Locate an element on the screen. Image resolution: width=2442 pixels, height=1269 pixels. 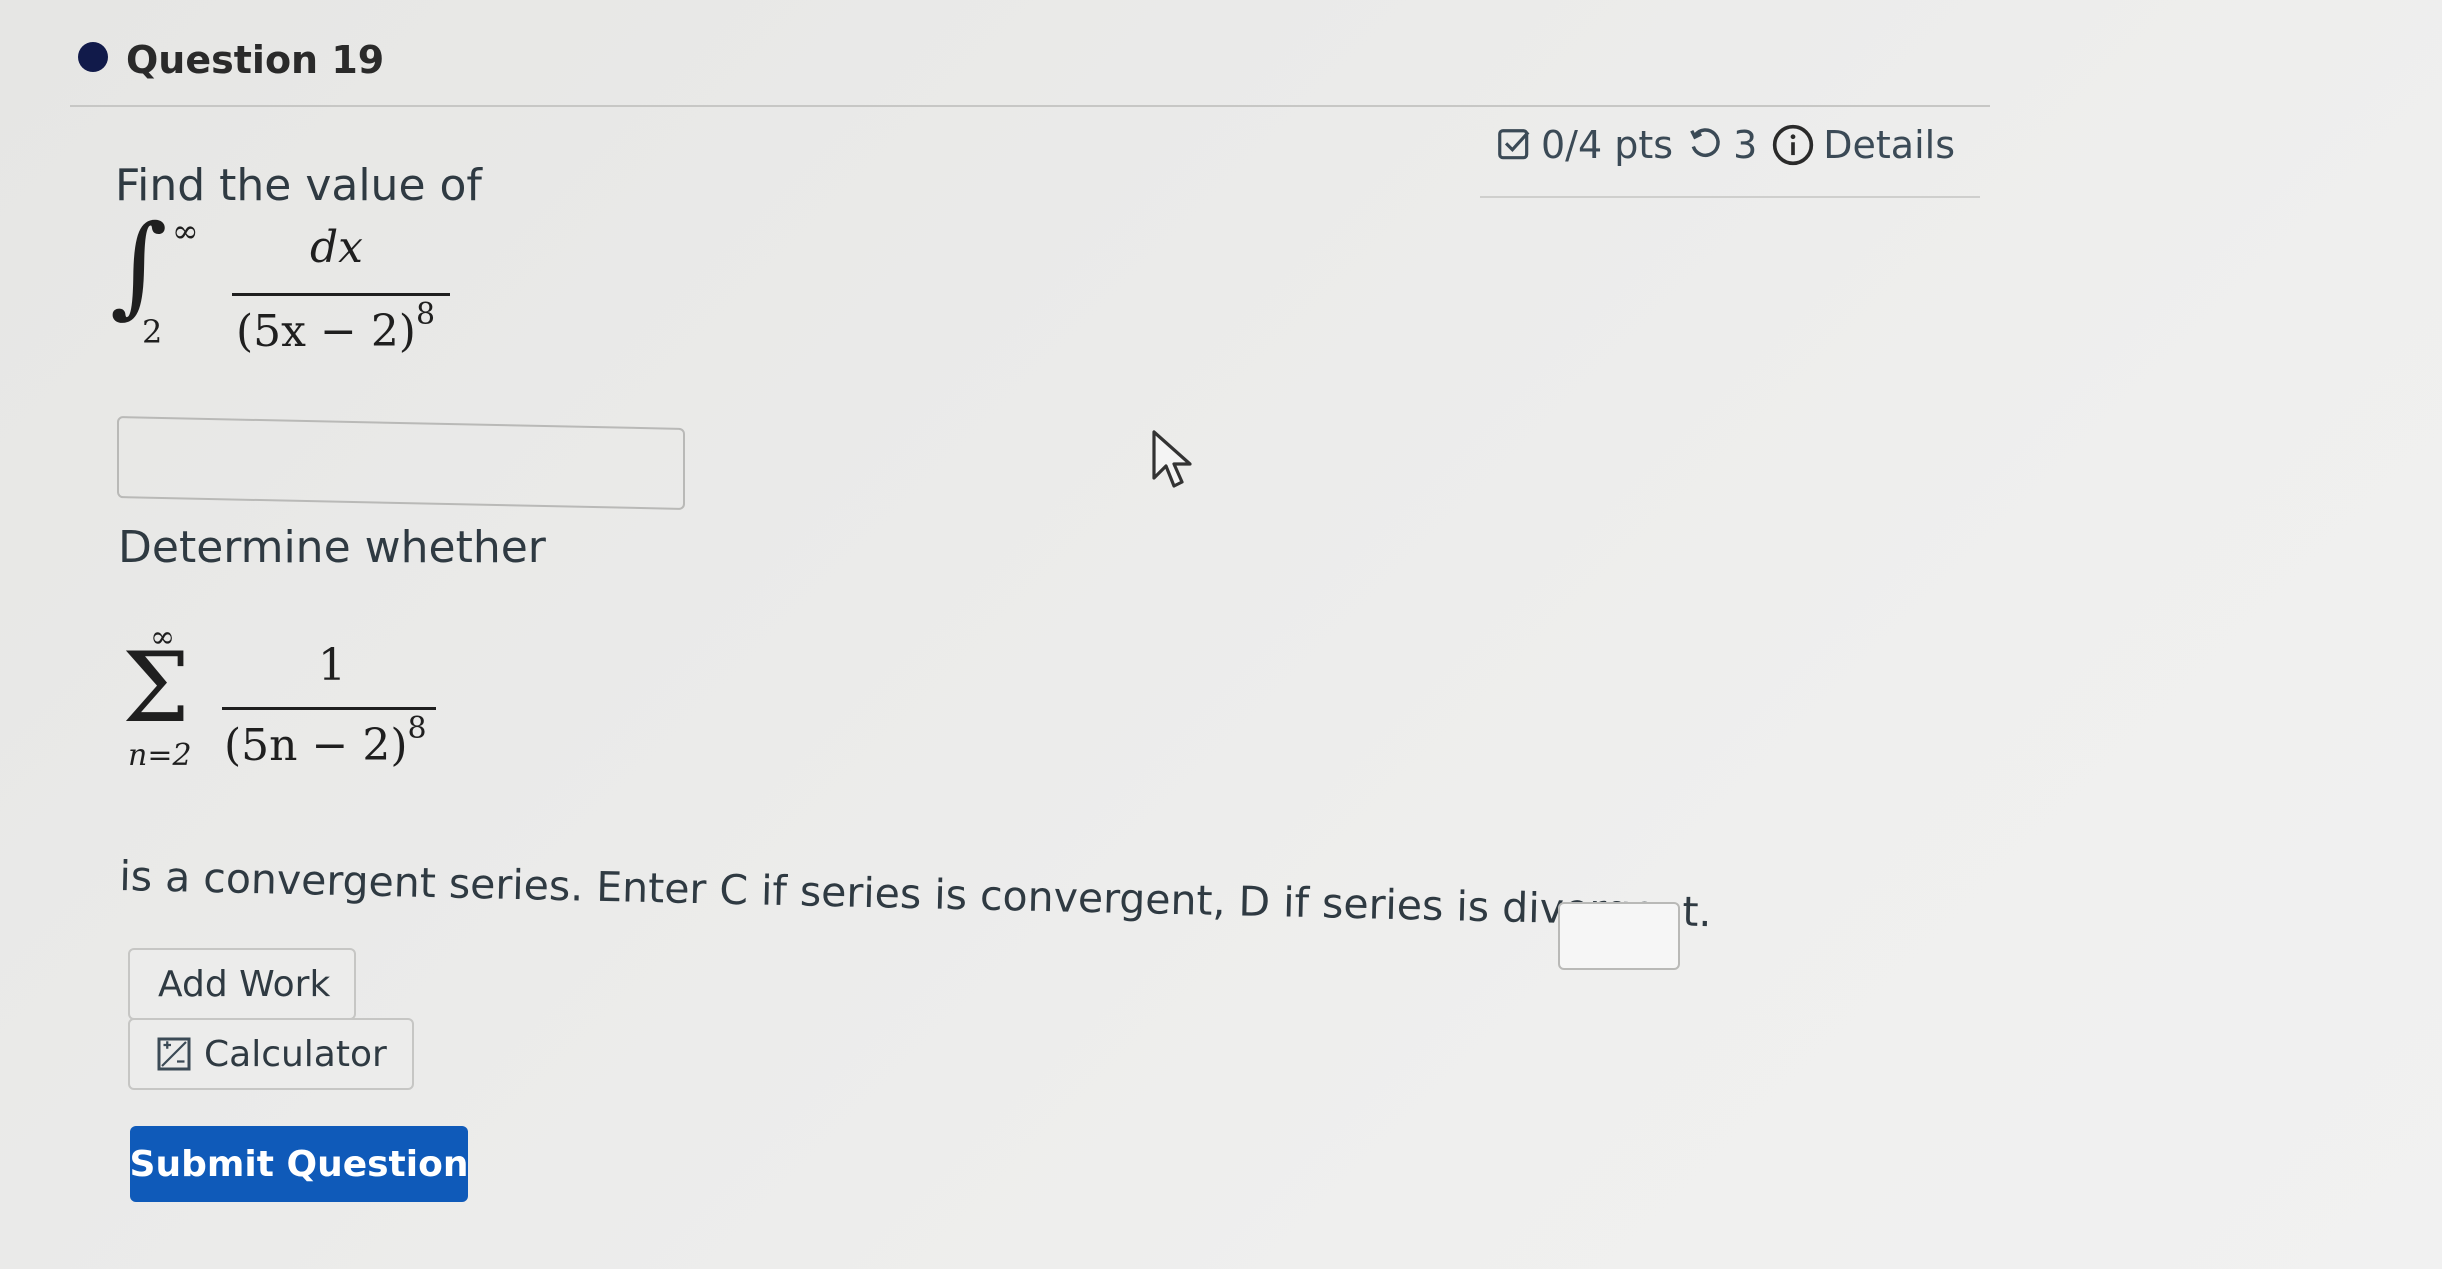
integral-exponent: 8 is located at coordinates (425, 314).